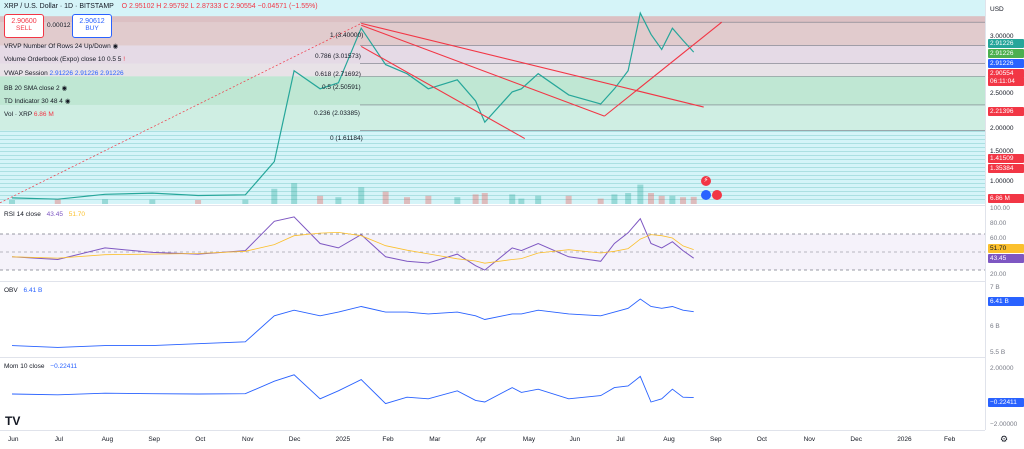 The image size is (1024, 449). I want to click on time-tick: Oct, so click(200, 439).